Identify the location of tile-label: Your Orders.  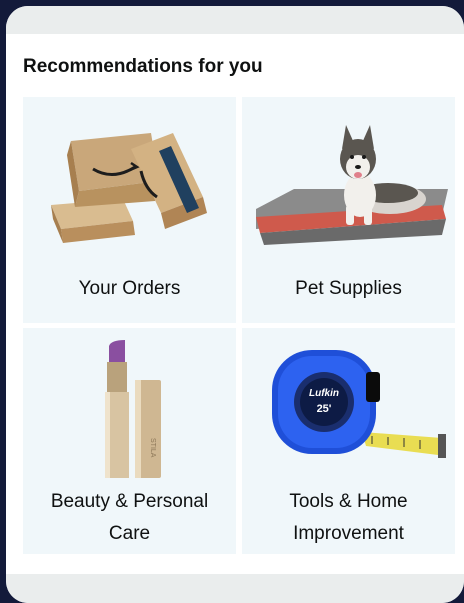
(129, 288).